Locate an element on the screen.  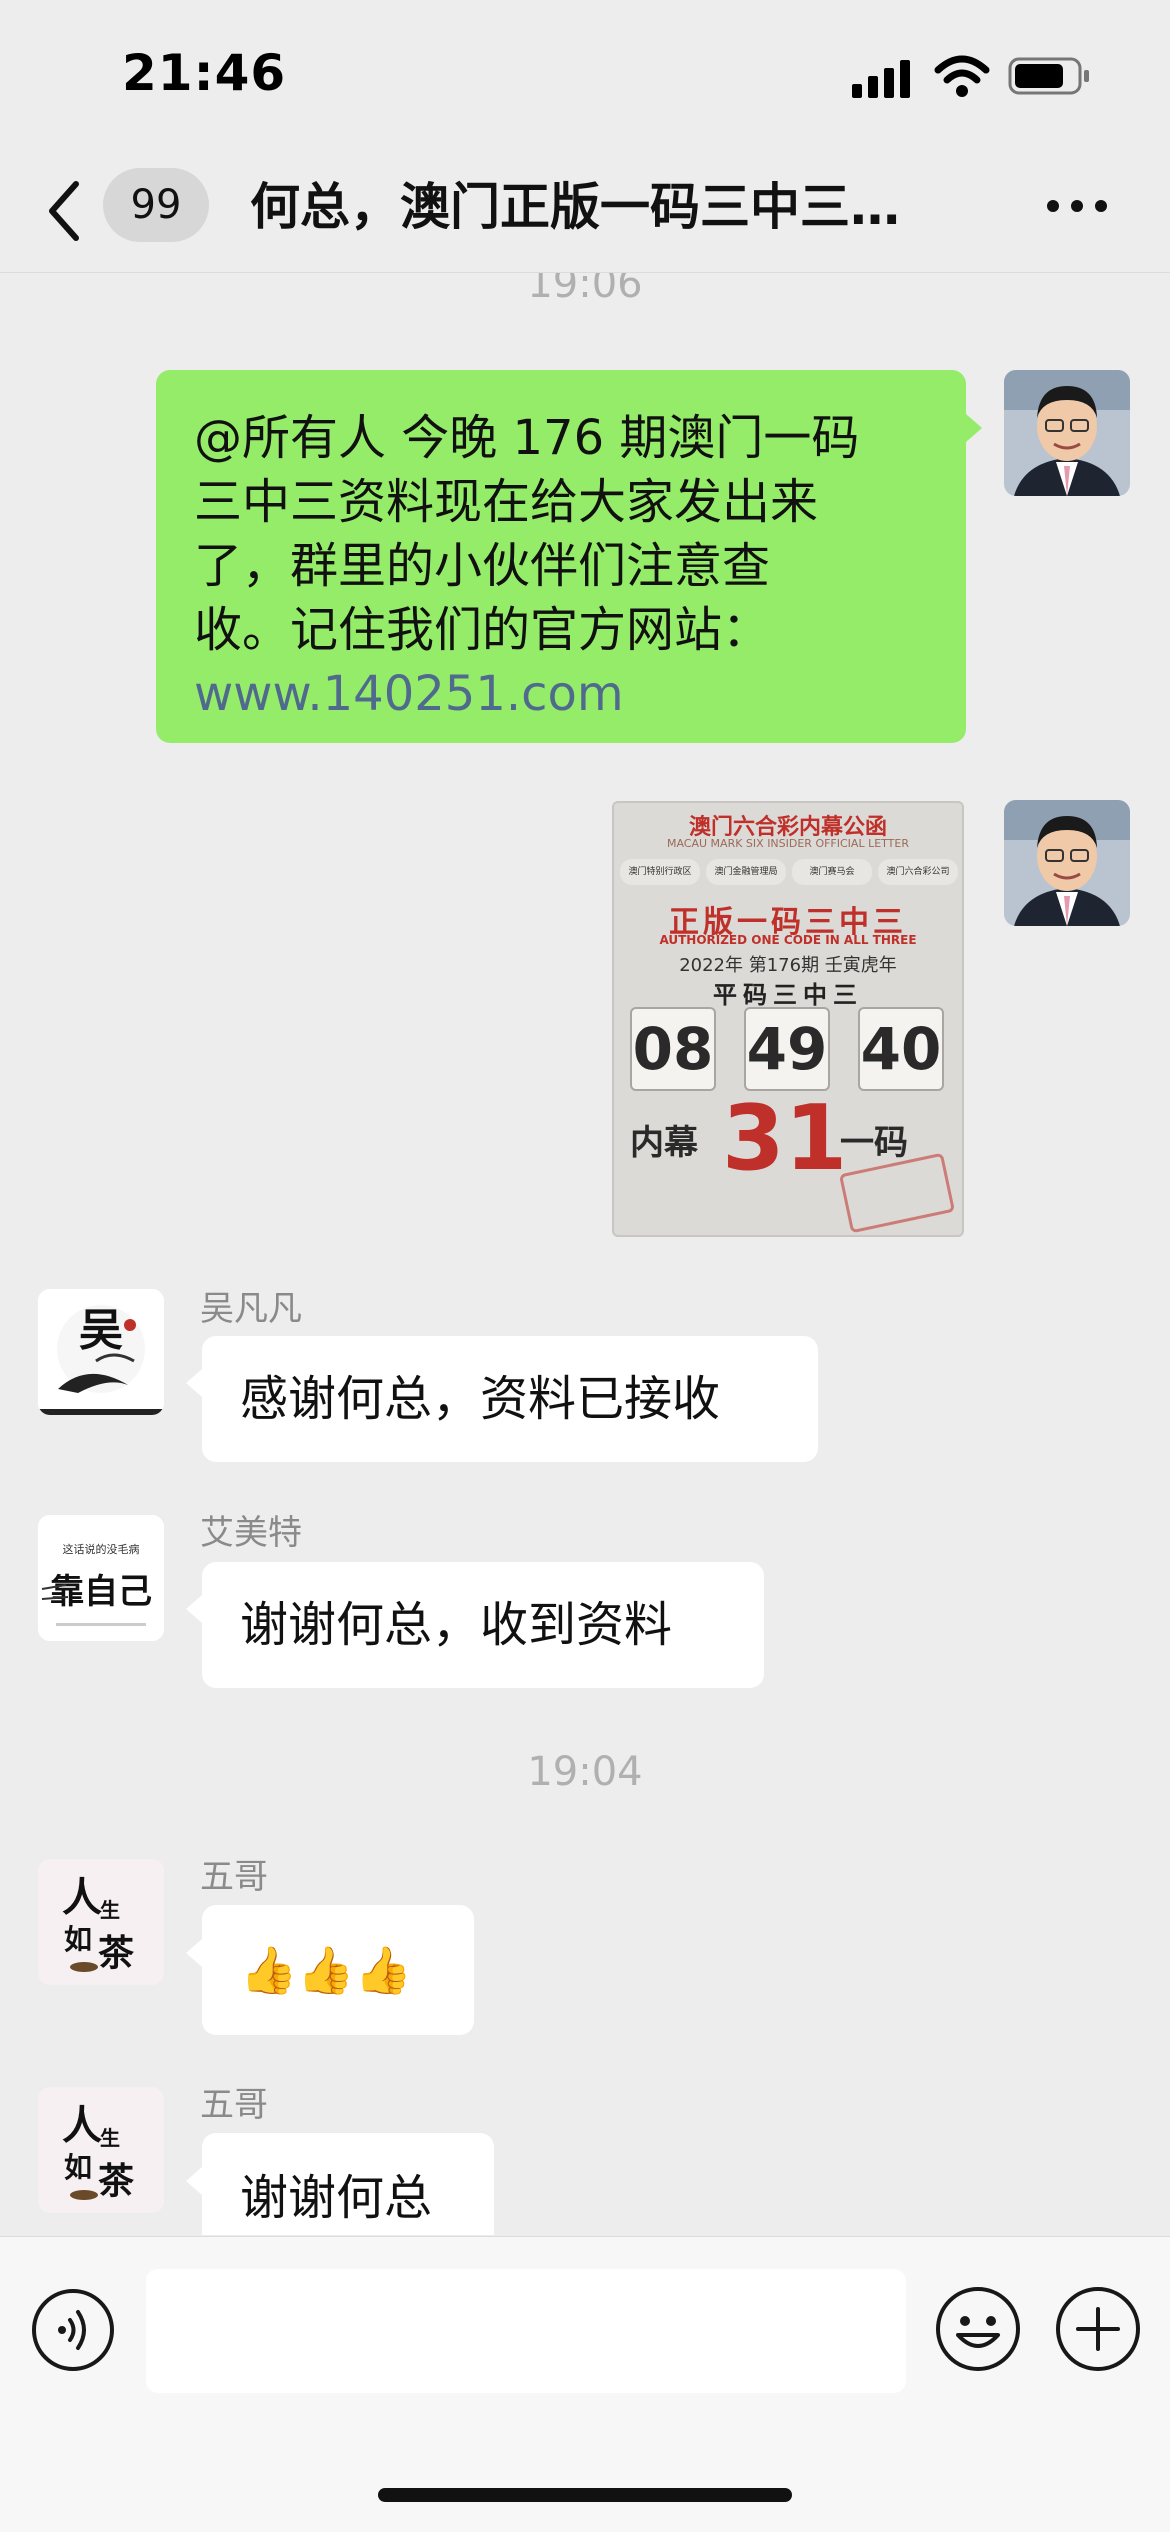
poster-logos: 澳门特别行政区 澳门金融管理局 澳门赛马会 澳门六合彩公司 is located at coordinates (789, 874).